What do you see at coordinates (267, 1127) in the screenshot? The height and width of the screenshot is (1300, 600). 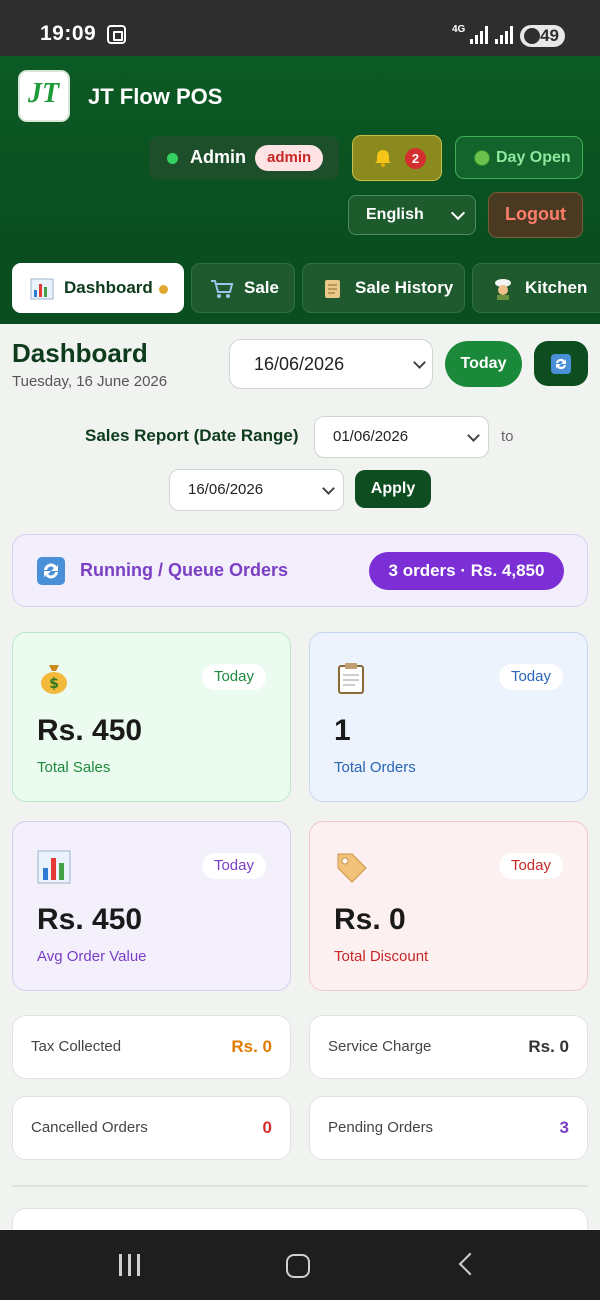 I see `mini-stat-value: 0` at bounding box center [267, 1127].